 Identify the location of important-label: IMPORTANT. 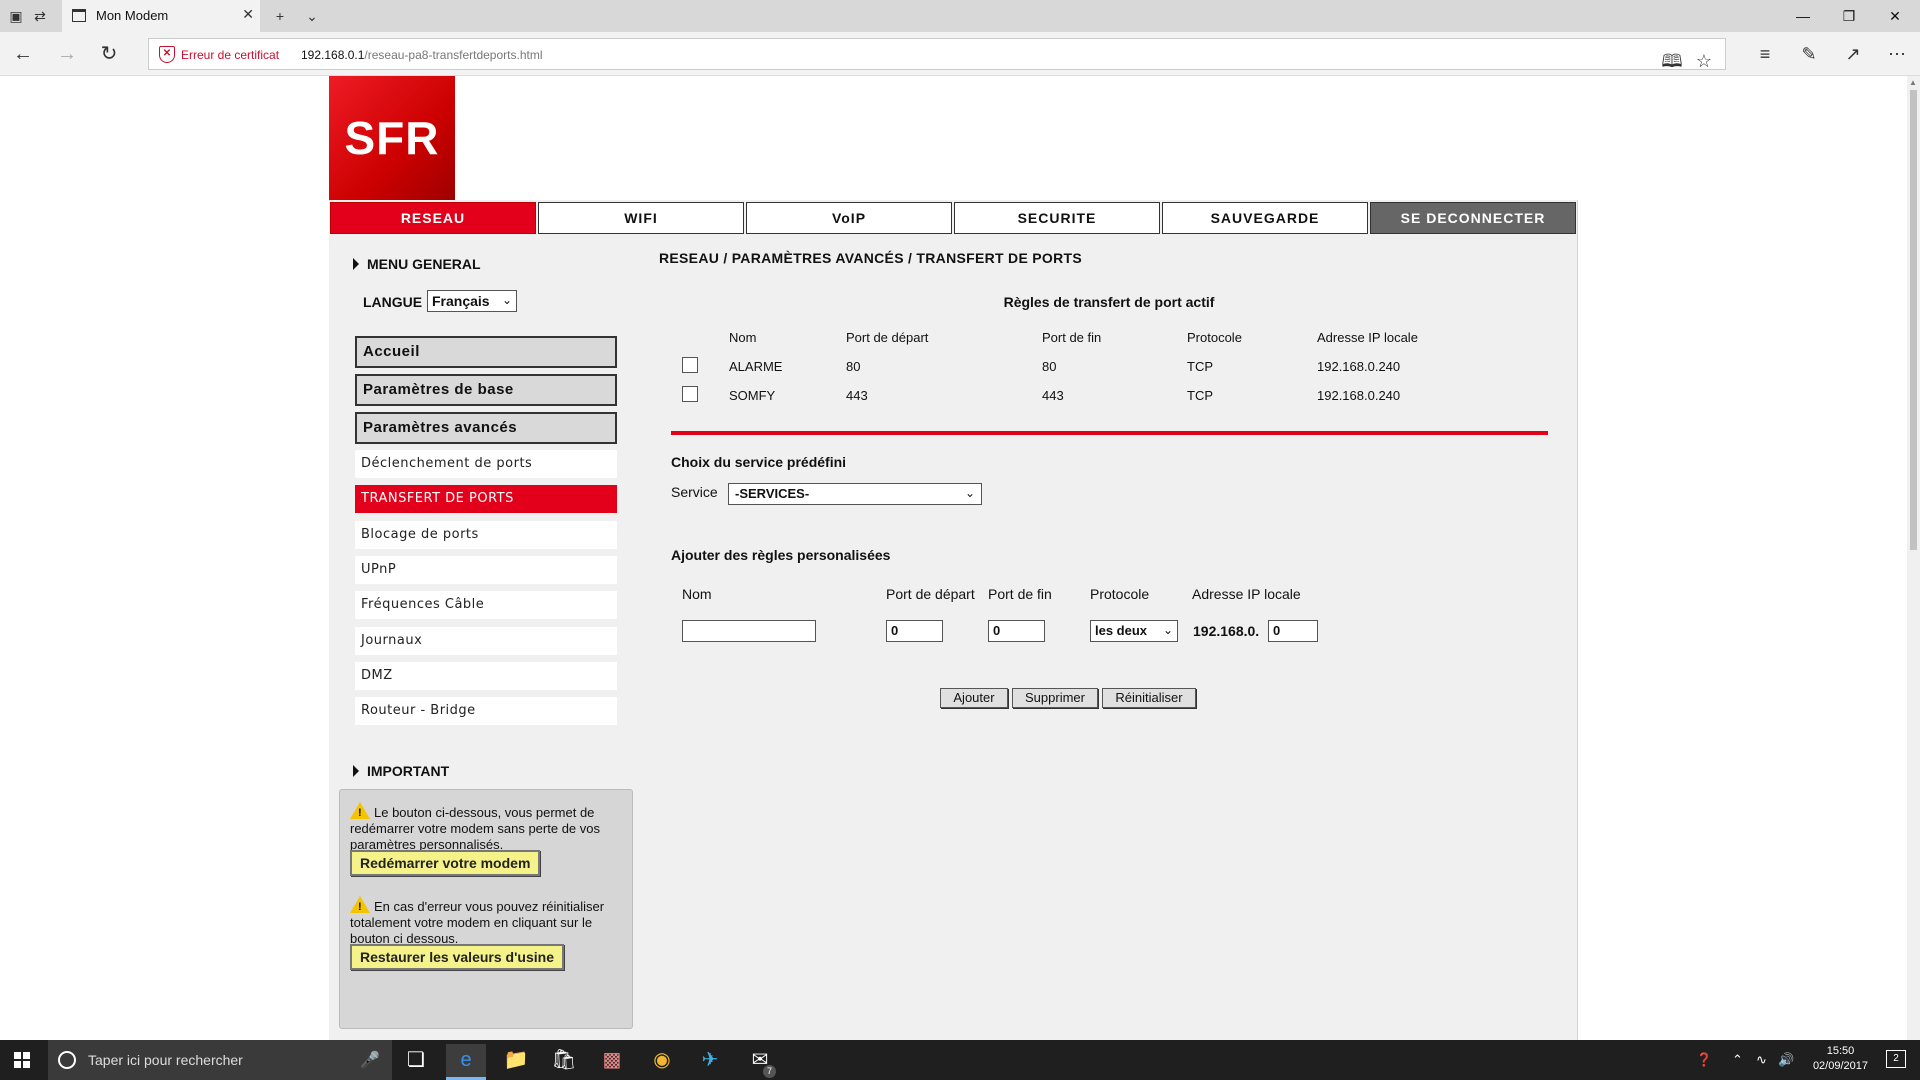
(408, 771).